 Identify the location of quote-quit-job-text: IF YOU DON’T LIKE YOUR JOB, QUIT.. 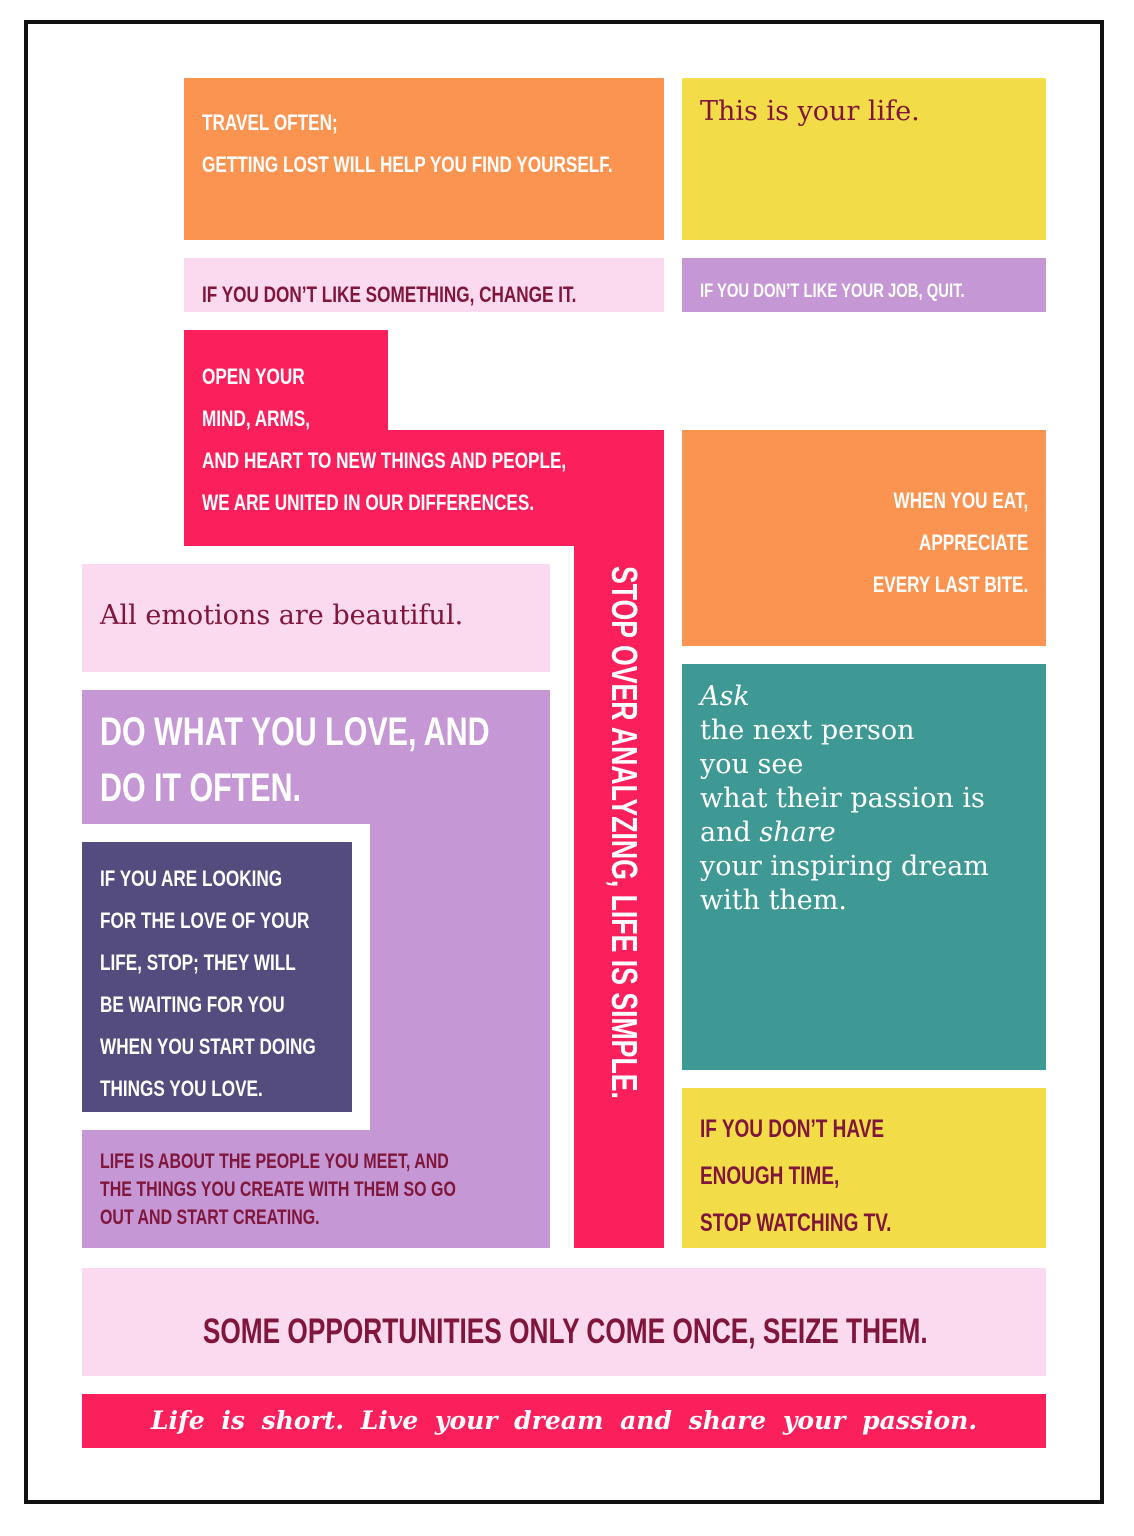
(832, 291).